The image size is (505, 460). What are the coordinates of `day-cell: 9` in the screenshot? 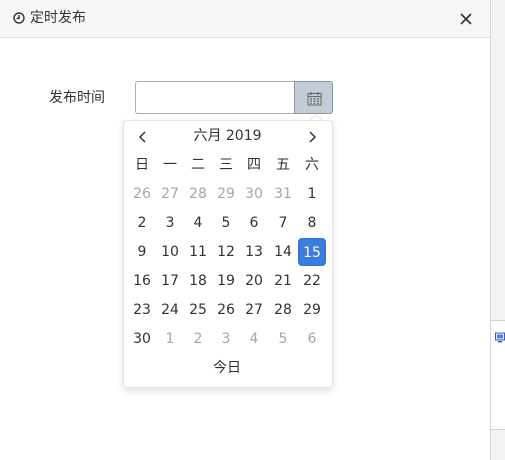 It's located at (142, 252).